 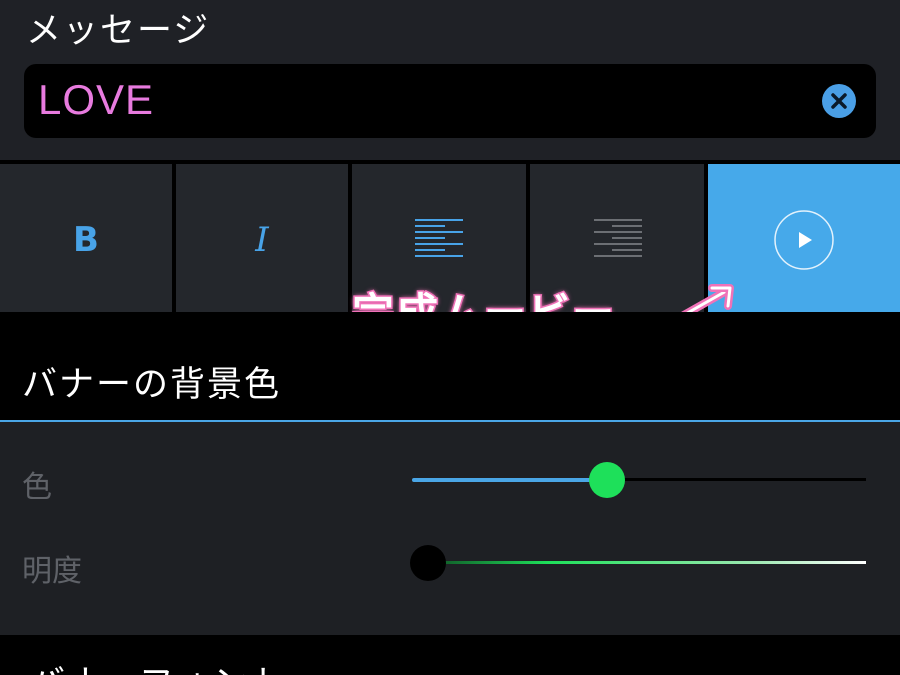 I want to click on banner-font-header: バナーフォント, so click(x=450, y=655).